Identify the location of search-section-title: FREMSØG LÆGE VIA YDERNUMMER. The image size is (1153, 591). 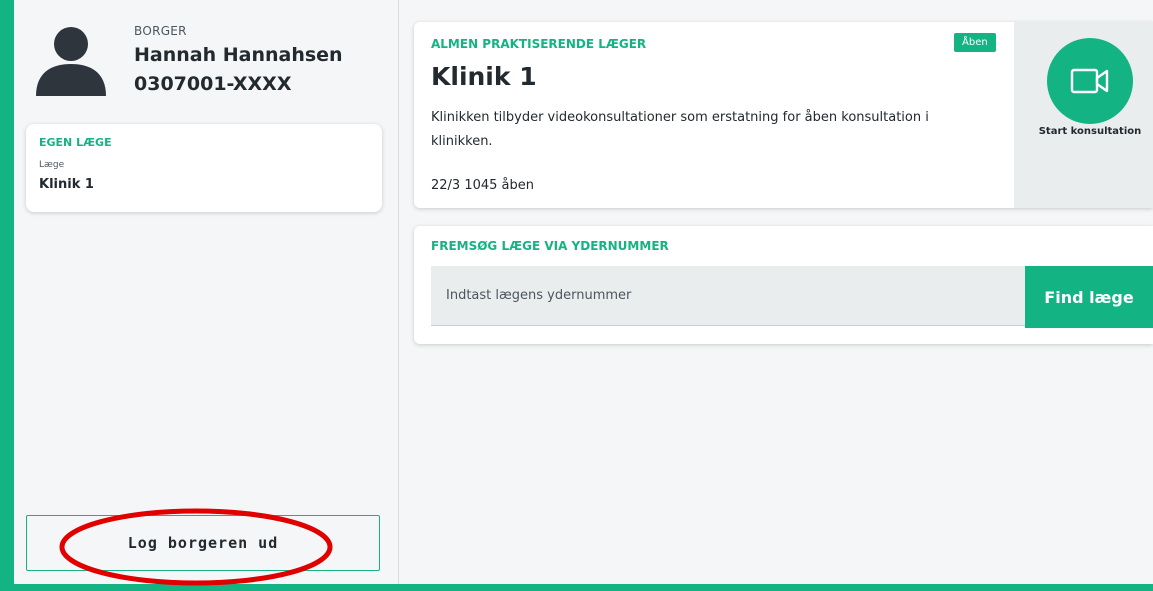
(550, 246).